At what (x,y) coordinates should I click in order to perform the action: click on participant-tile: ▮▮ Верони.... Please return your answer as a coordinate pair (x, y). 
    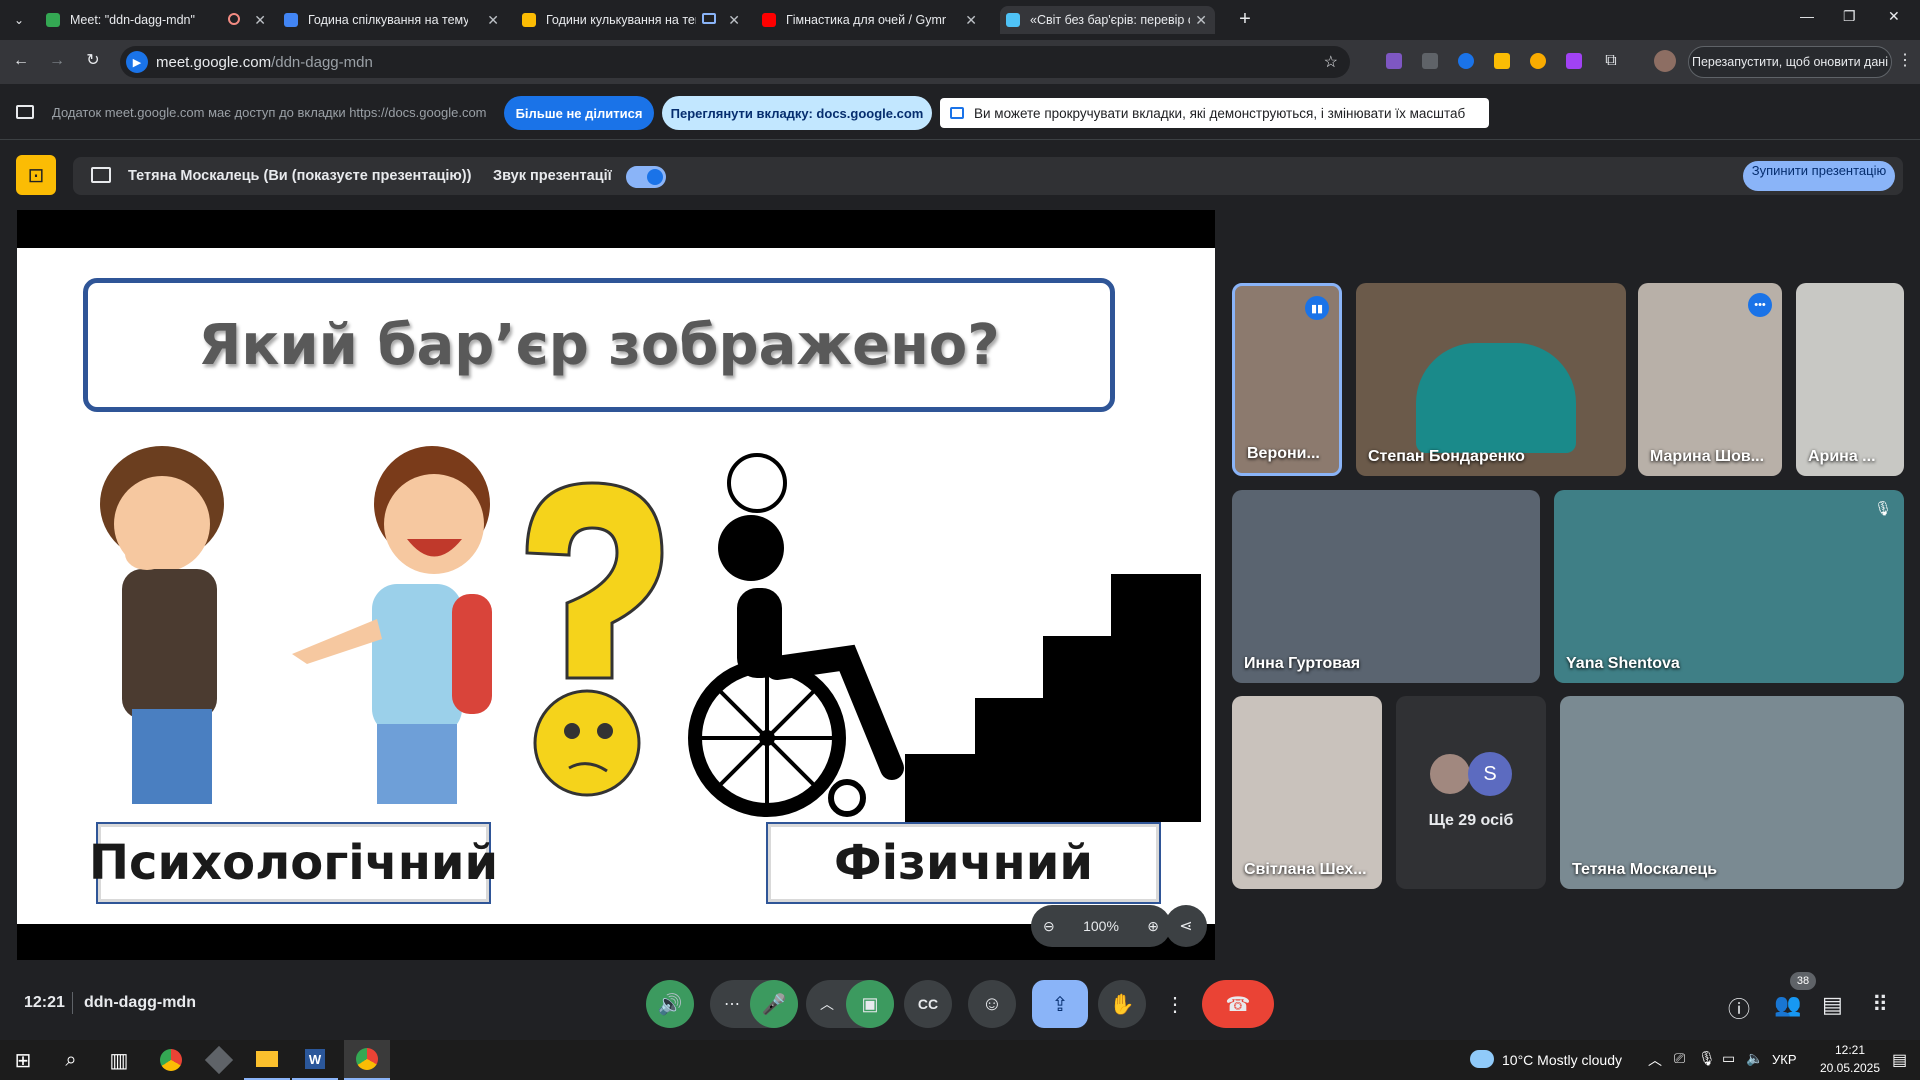
    Looking at the image, I should click on (1287, 379).